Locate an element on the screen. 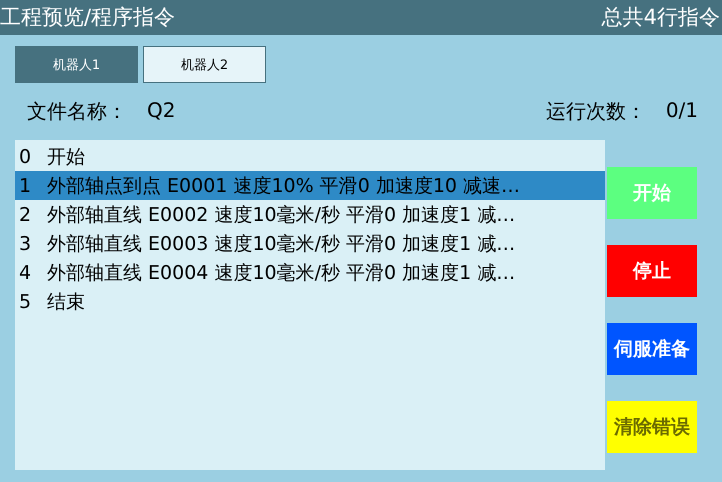 This screenshot has height=482, width=722. robot-tab: 机器人1 is located at coordinates (76, 64).